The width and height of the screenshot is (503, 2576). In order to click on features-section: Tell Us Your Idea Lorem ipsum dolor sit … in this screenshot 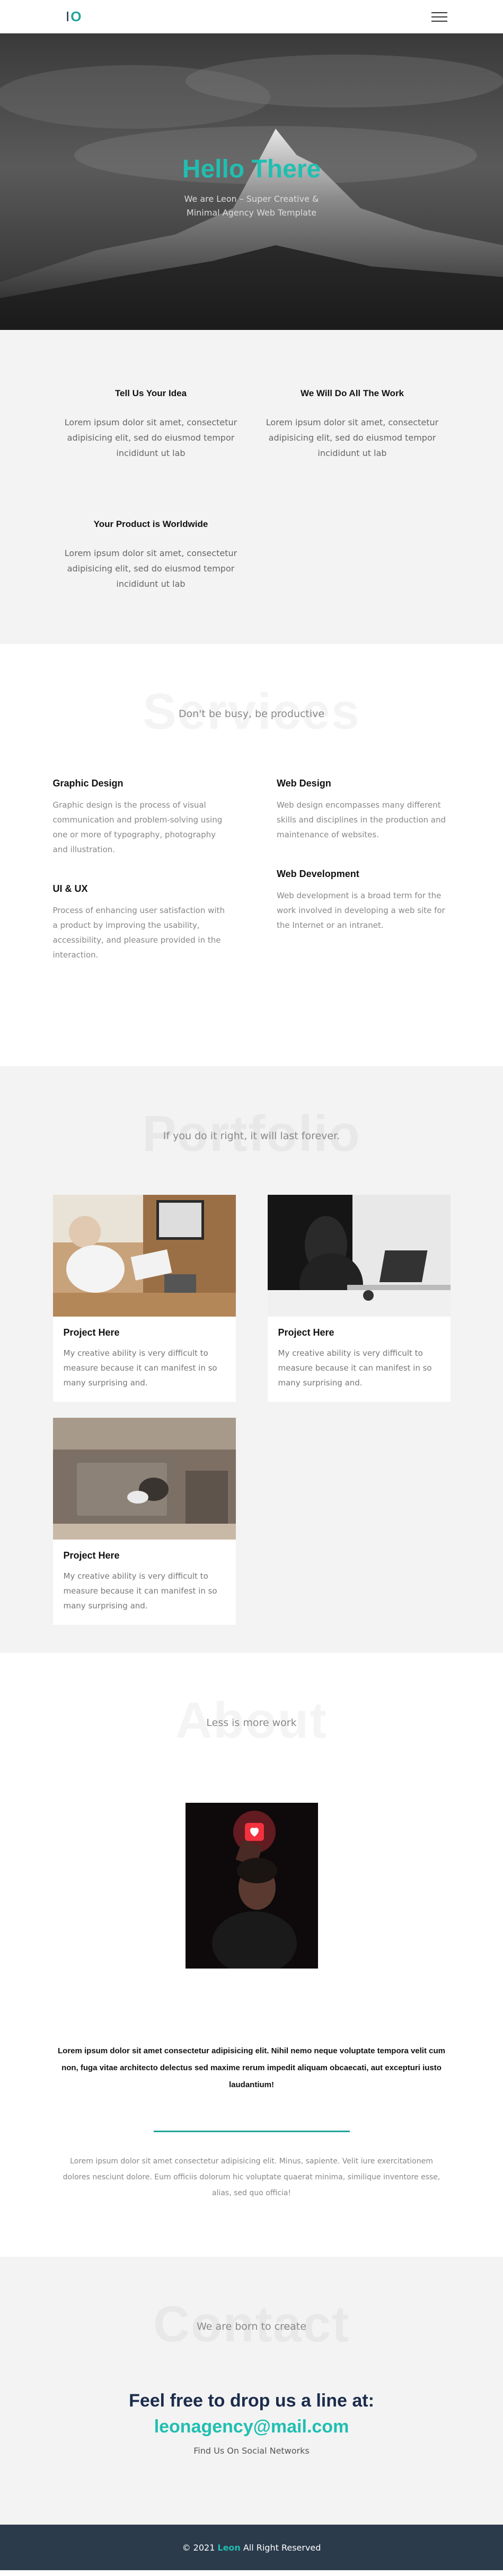, I will do `click(251, 487)`.